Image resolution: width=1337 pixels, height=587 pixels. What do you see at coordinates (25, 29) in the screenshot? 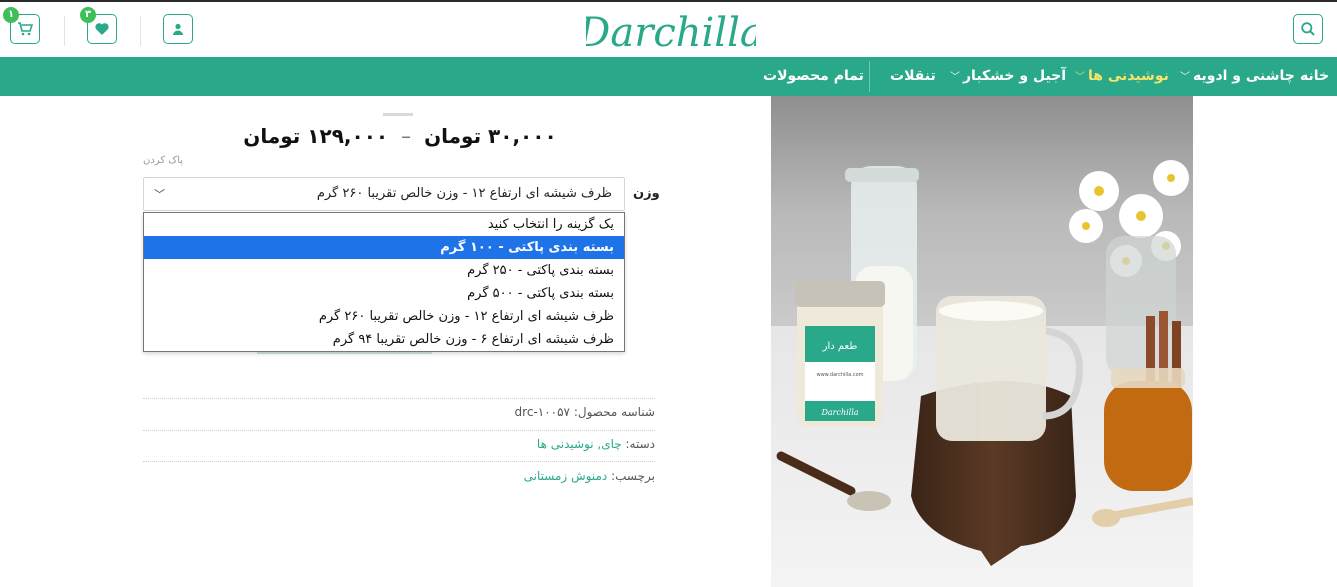
I see `cart-icon` at bounding box center [25, 29].